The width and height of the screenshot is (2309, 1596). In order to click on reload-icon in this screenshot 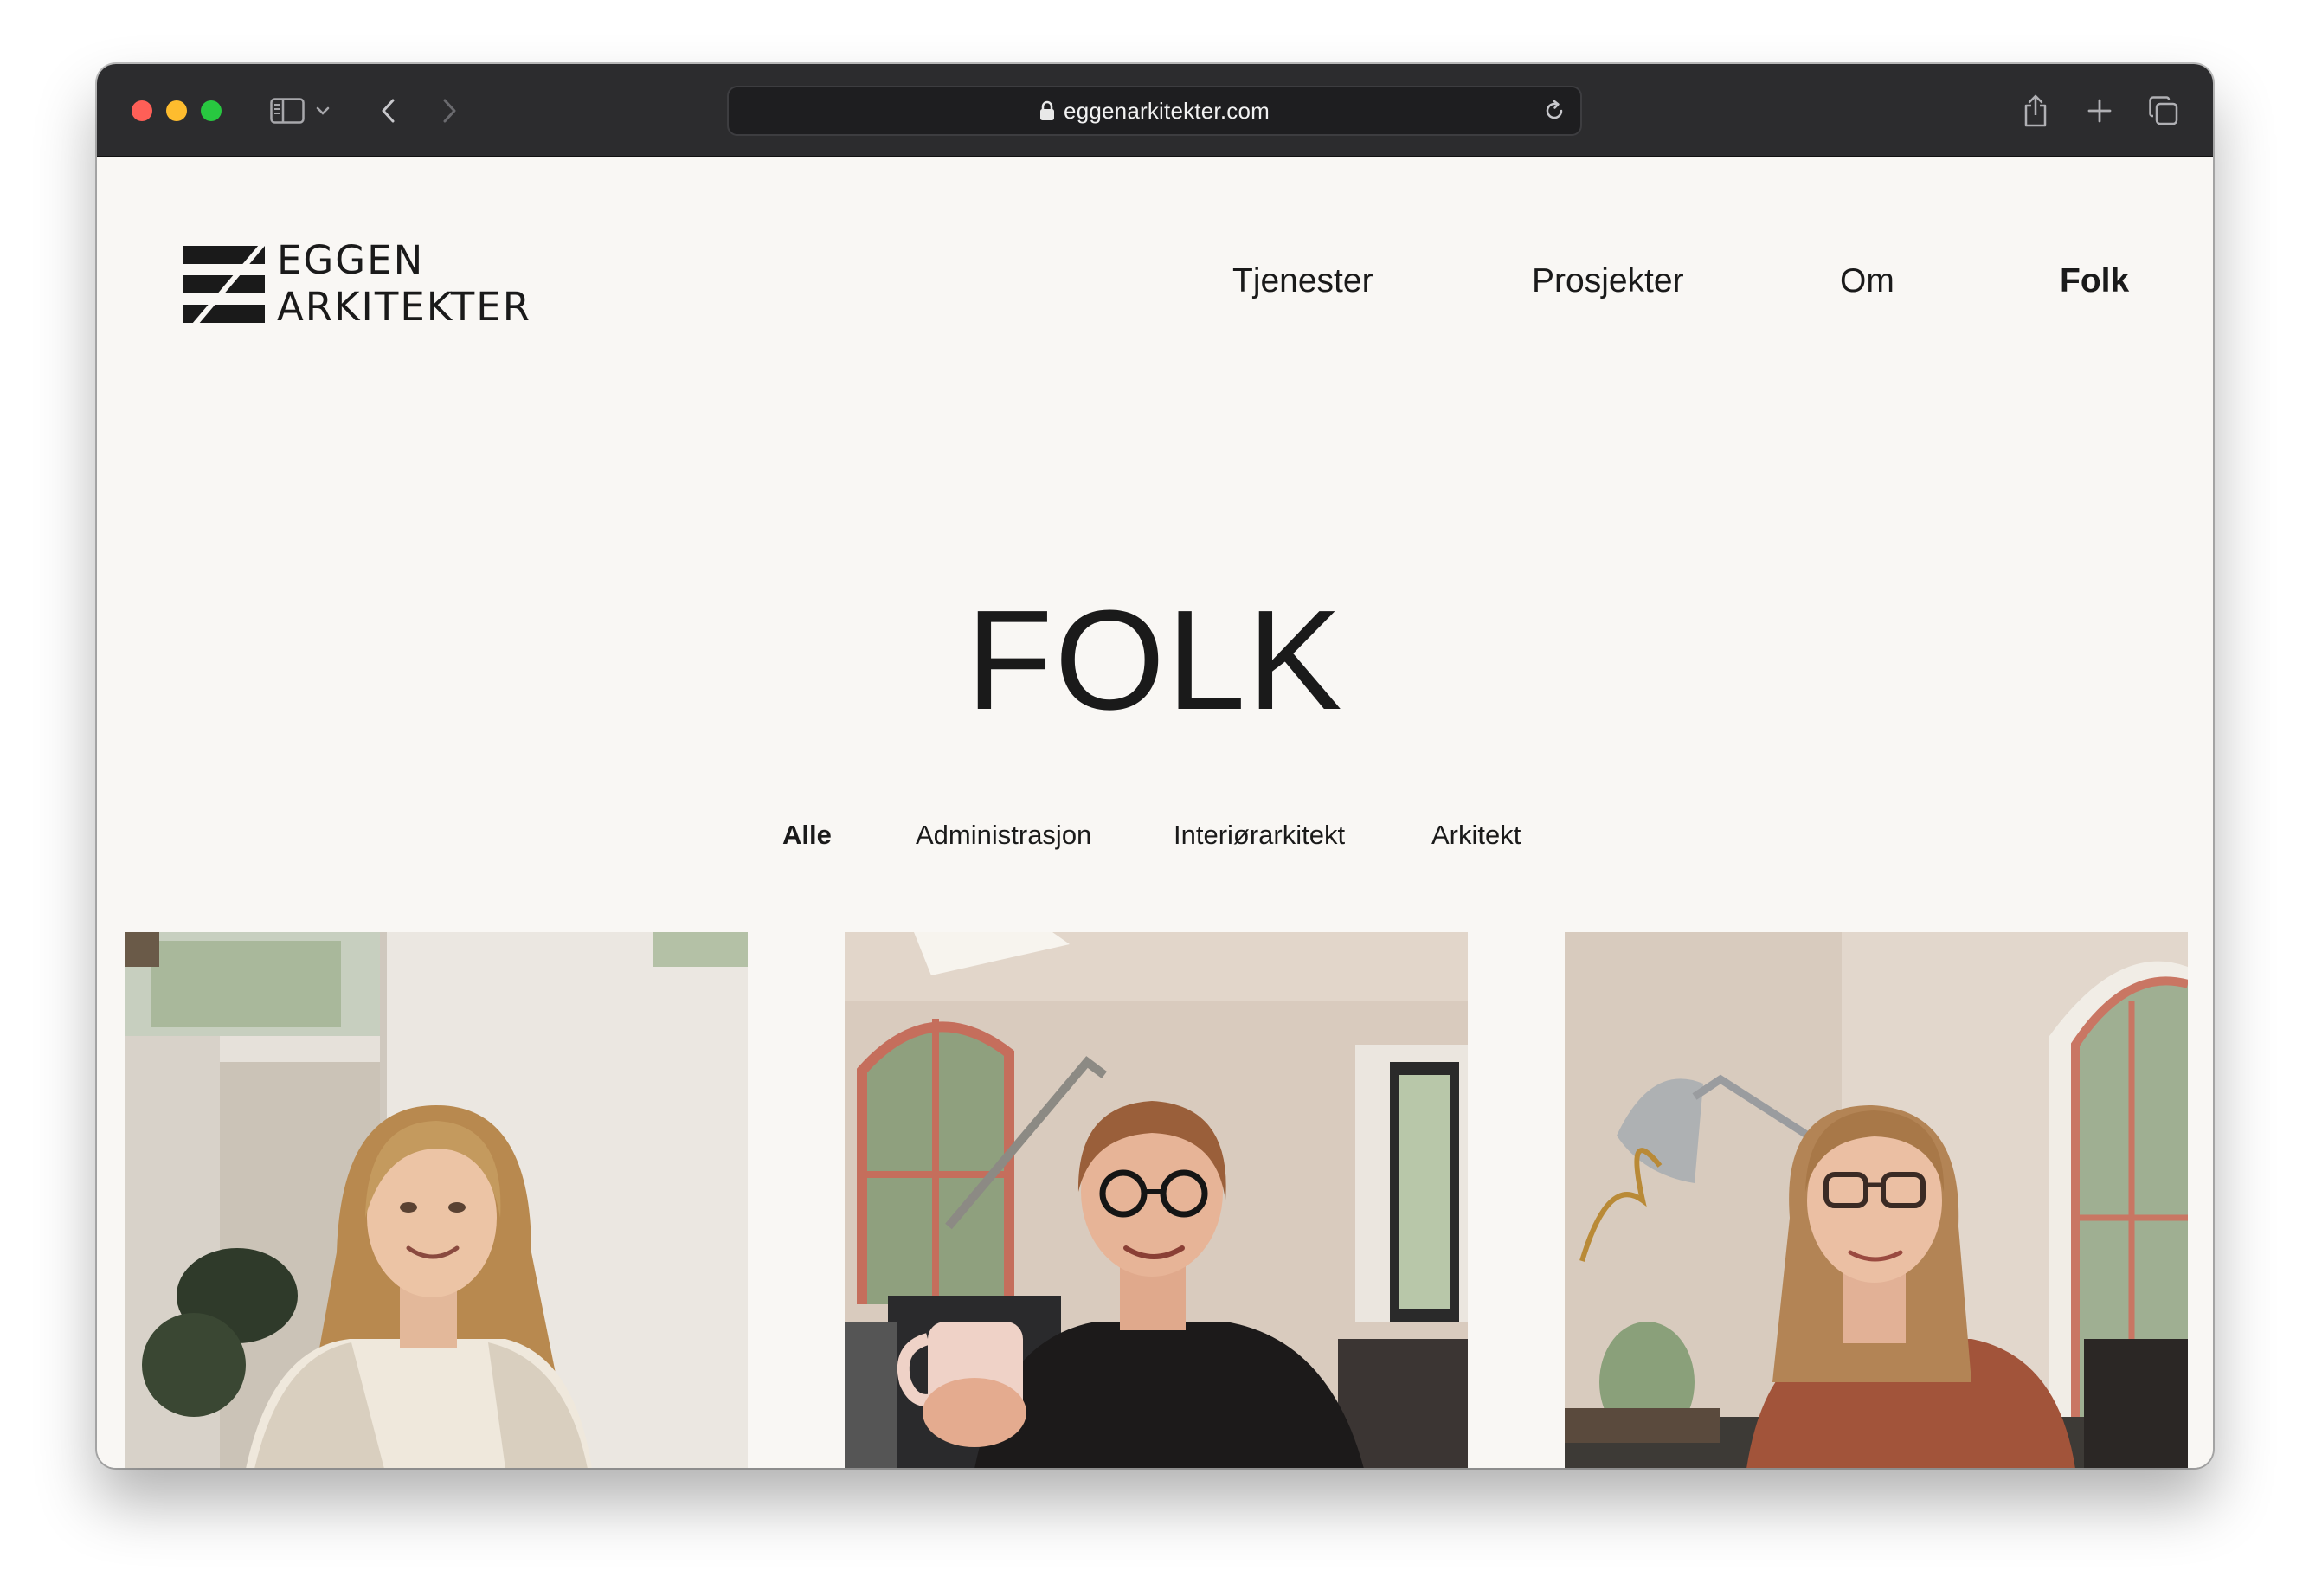, I will do `click(1554, 111)`.